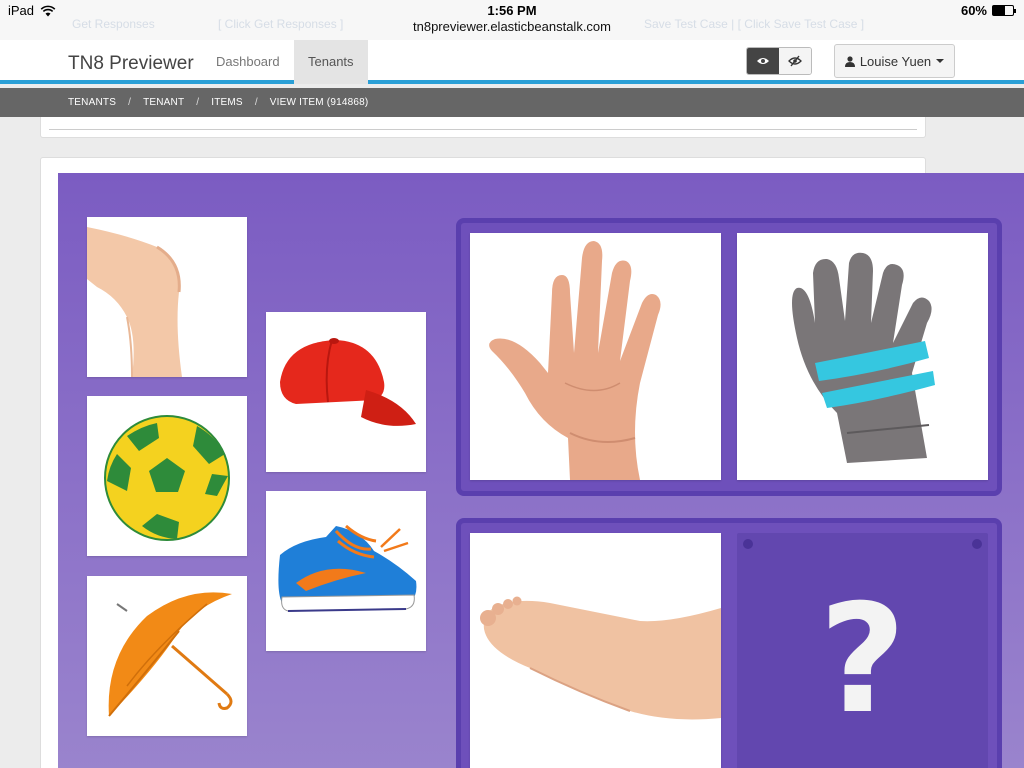 Image resolution: width=1024 pixels, height=768 pixels. I want to click on crumb-tenants: TENANTS, so click(92, 102).